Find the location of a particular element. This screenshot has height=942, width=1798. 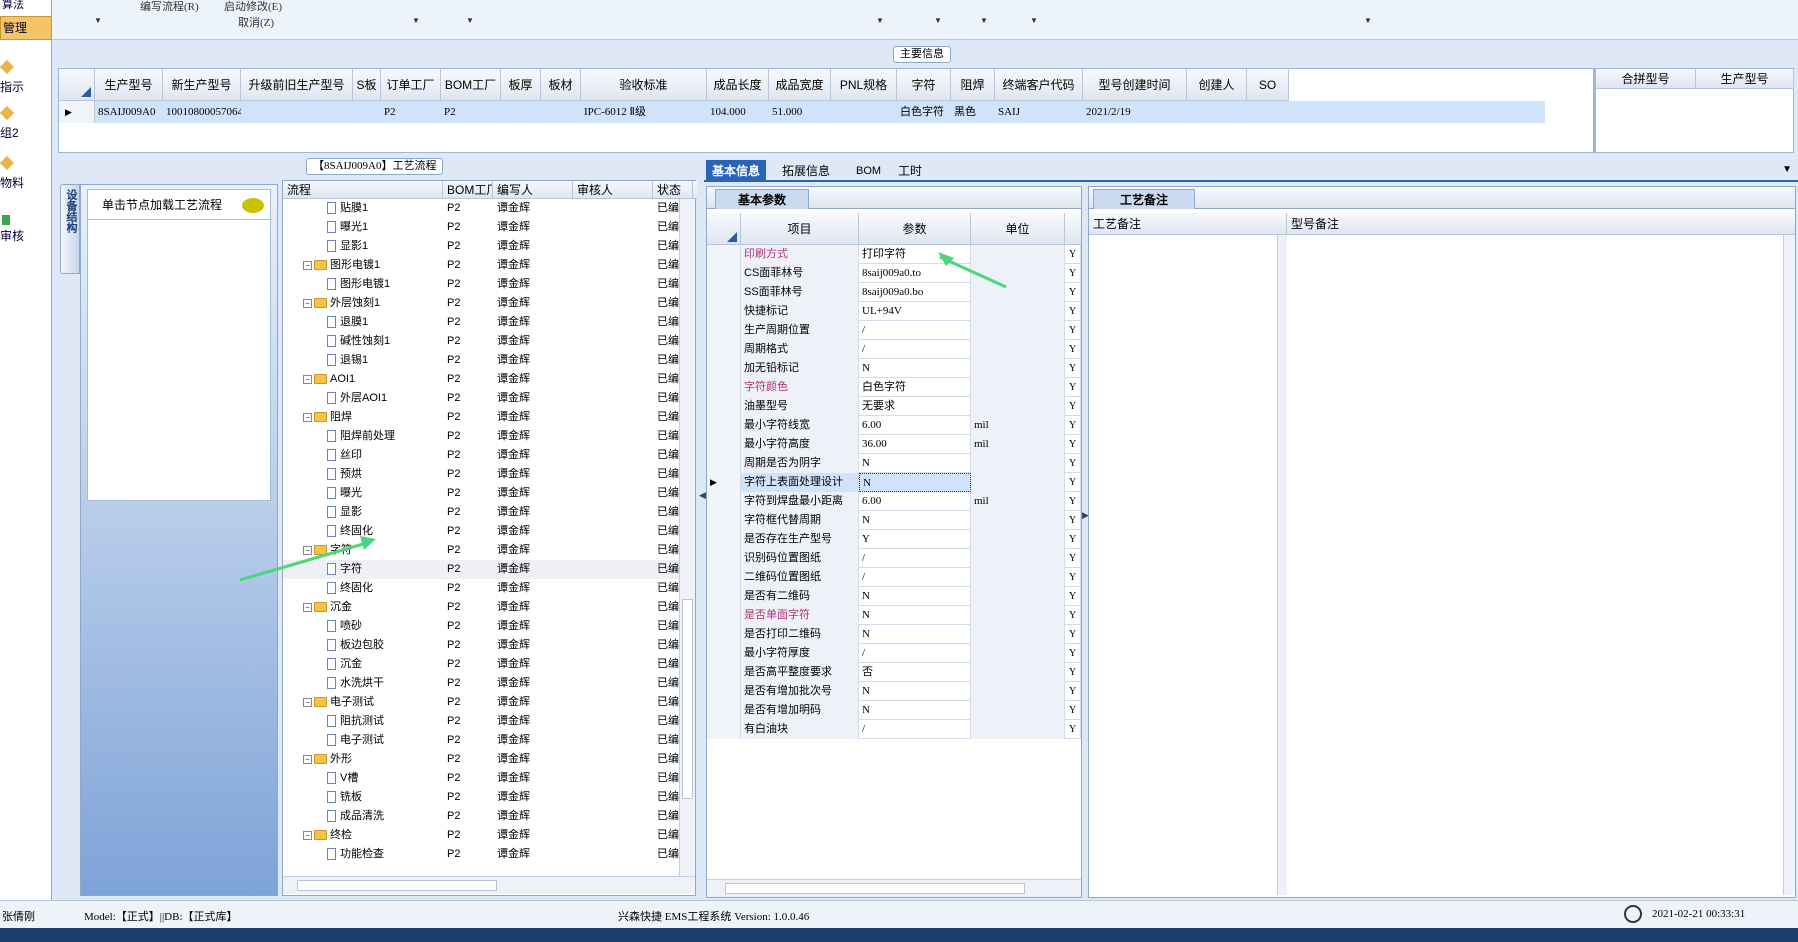

main-col-header: 字符 is located at coordinates (924, 85).